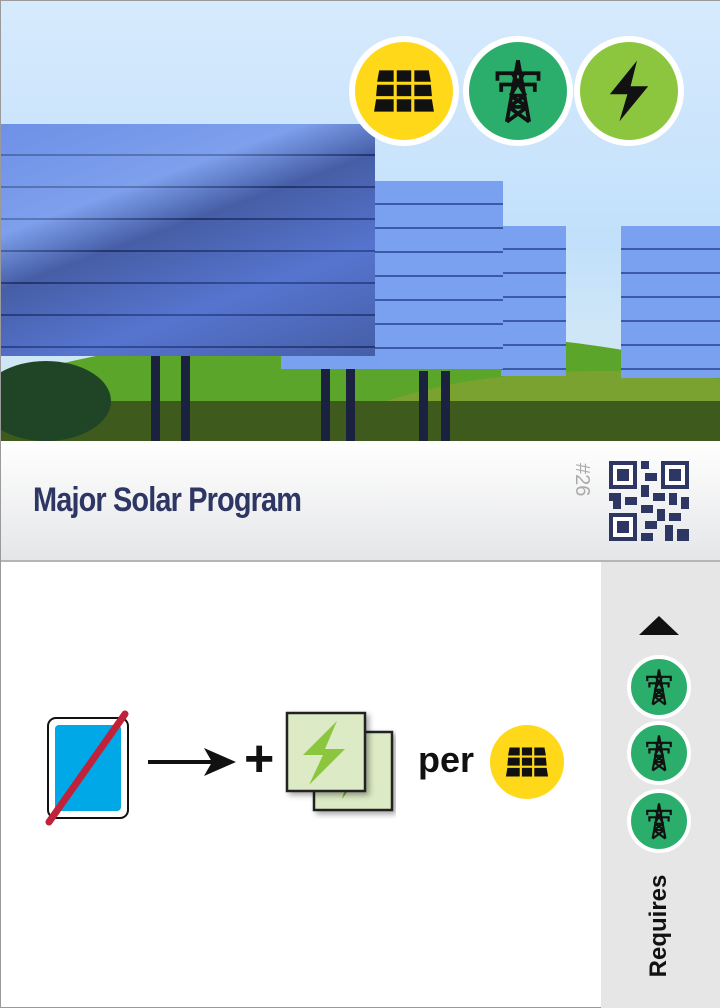 The height and width of the screenshot is (1008, 720). Describe the element at coordinates (87, 768) in the screenshot. I see `discard-card-icon` at that location.